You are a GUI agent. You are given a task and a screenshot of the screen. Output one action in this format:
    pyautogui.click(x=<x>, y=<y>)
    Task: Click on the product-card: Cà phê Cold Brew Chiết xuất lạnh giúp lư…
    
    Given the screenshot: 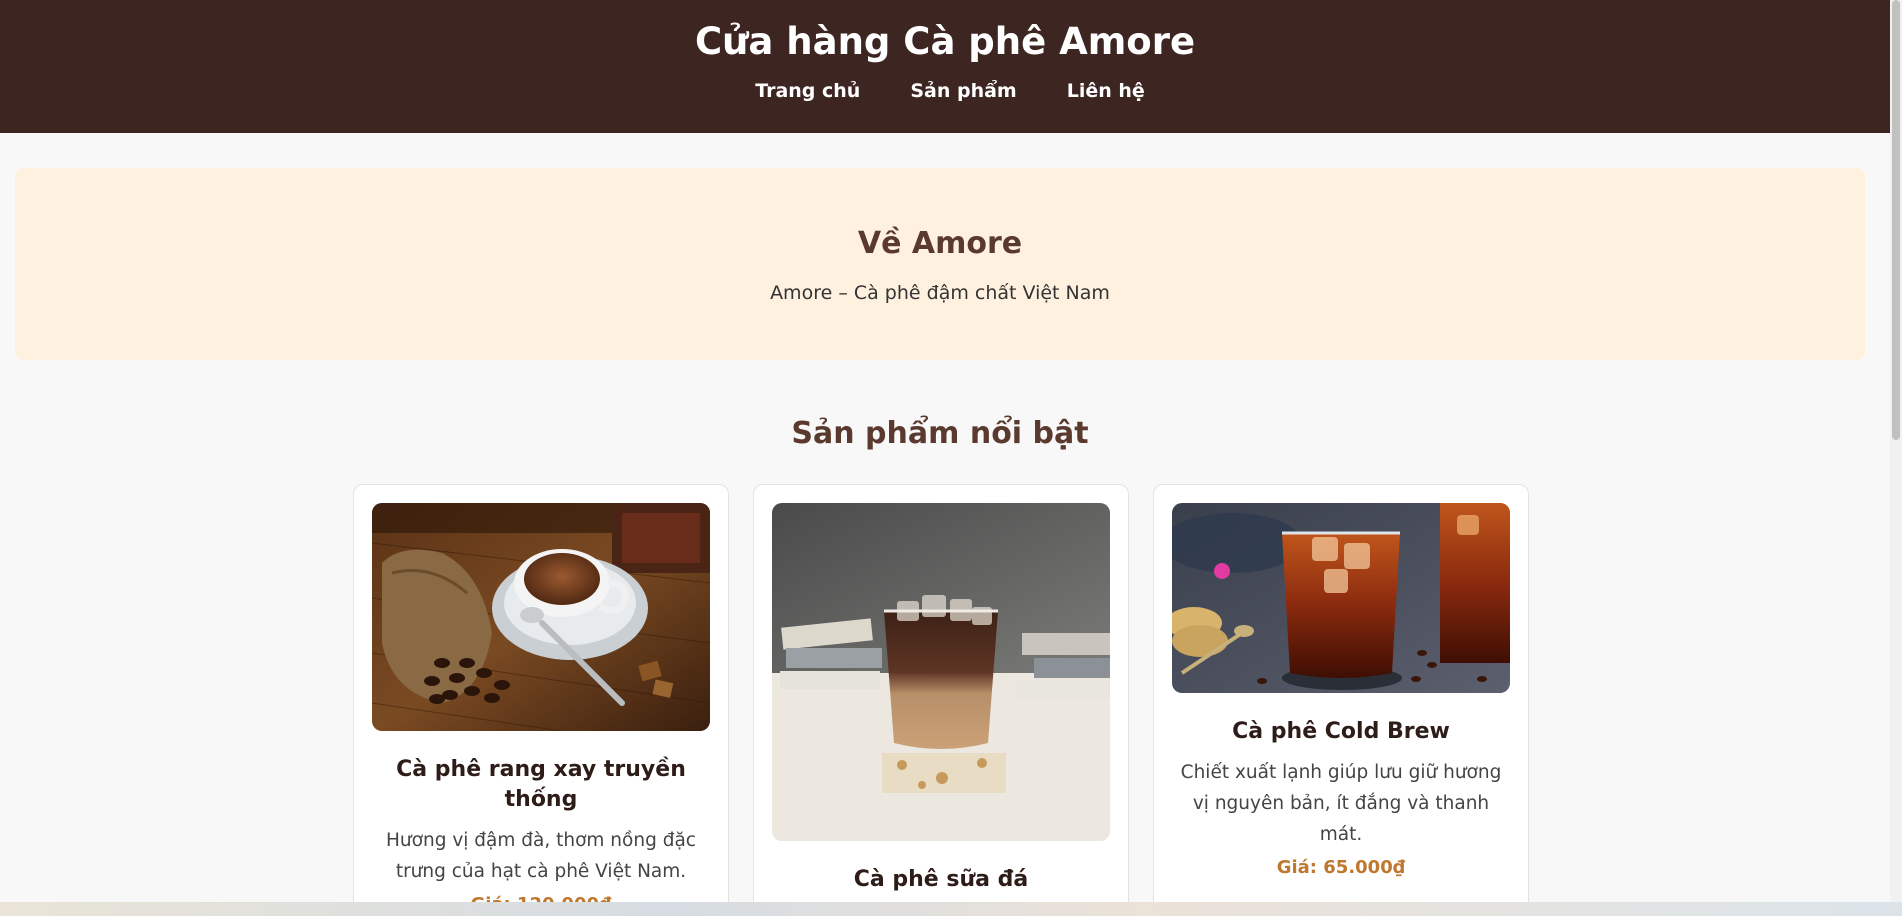 What is the action you would take?
    pyautogui.click(x=1341, y=693)
    